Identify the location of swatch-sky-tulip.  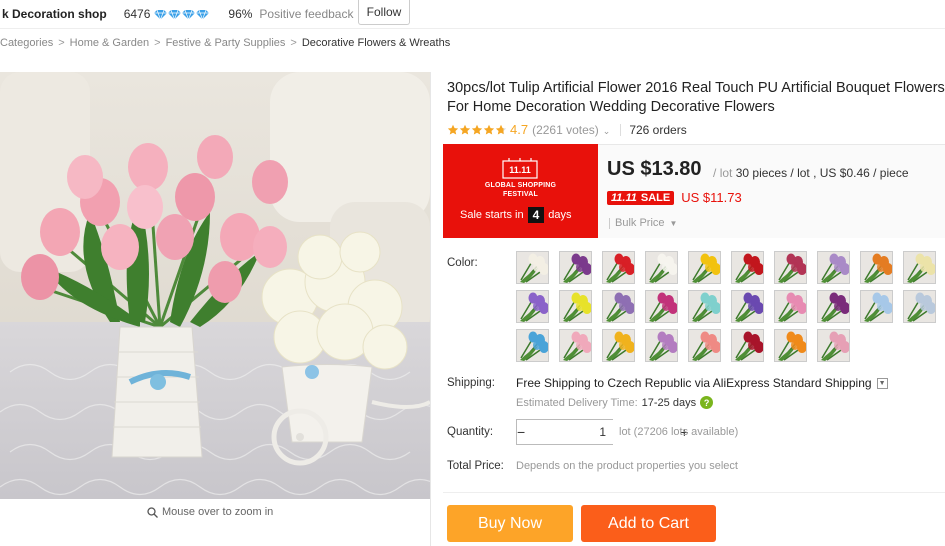
(876, 306).